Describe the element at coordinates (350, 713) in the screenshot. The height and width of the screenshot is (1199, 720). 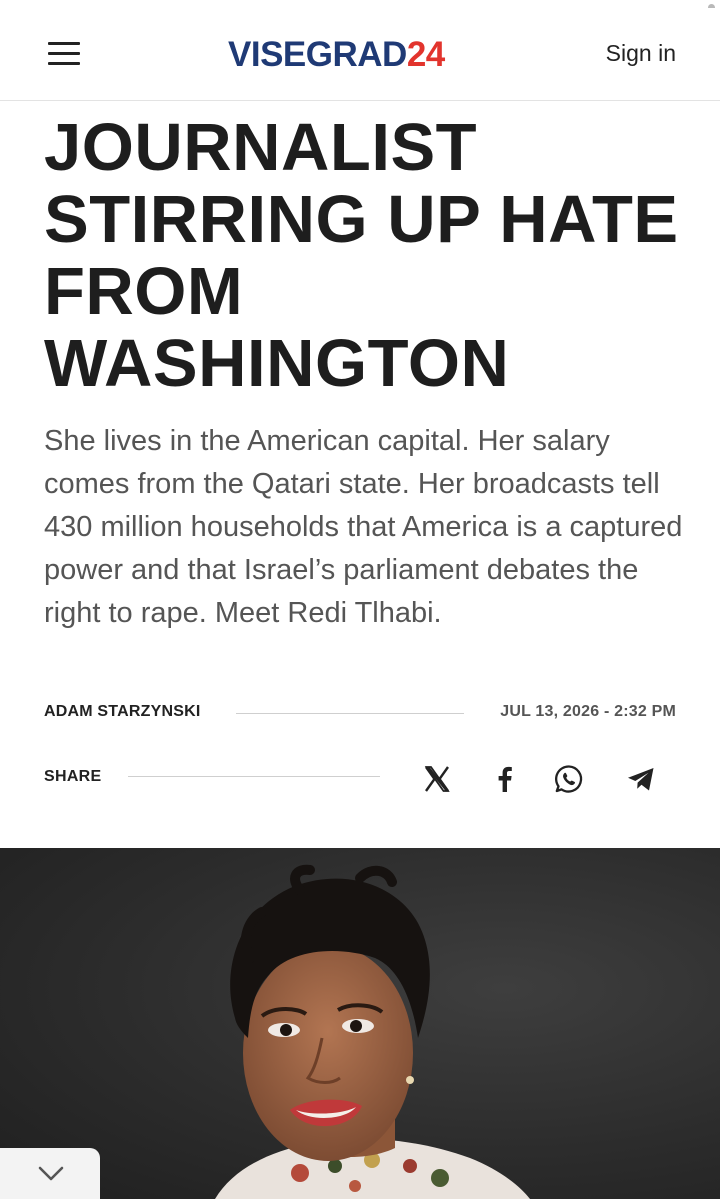
I see `byline-divider` at that location.